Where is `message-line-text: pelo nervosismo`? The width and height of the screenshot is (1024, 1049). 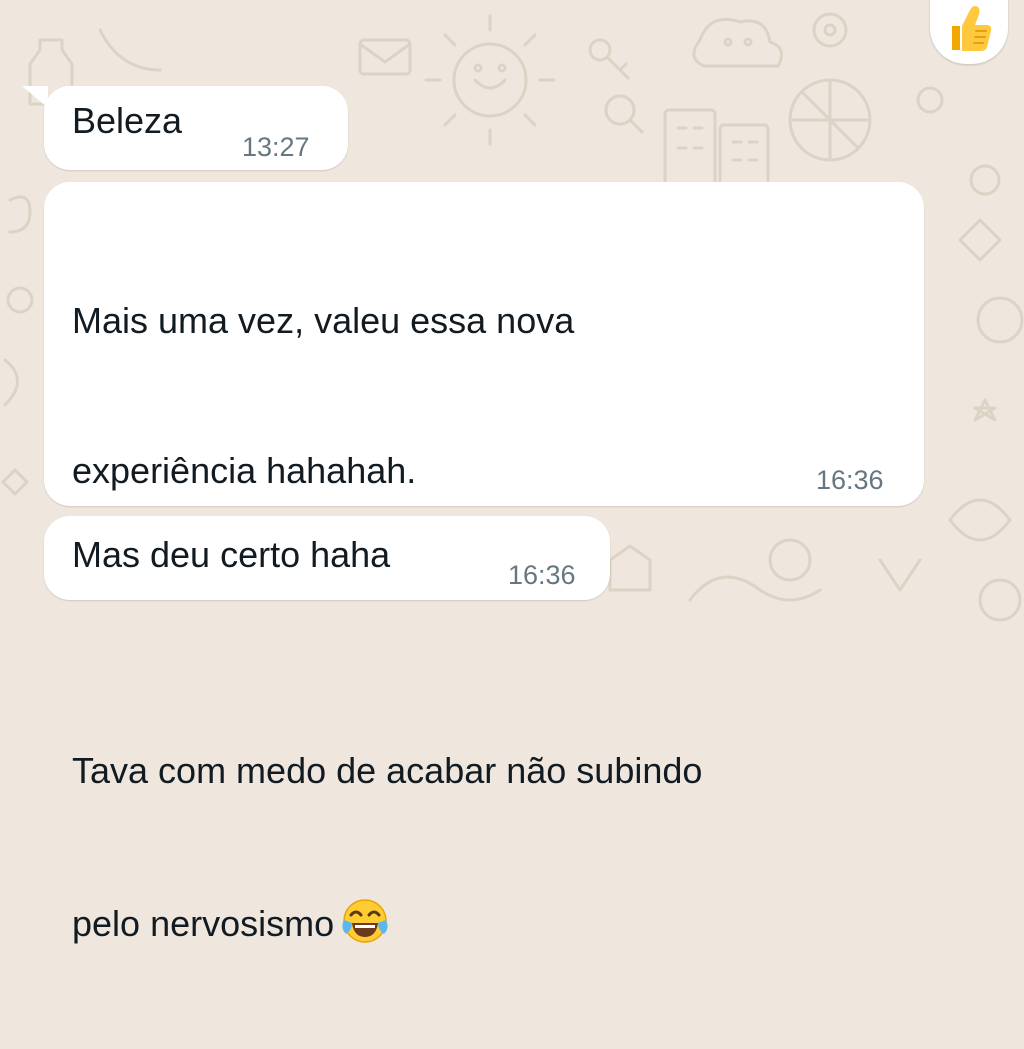
message-line-text: pelo nervosismo is located at coordinates (203, 923).